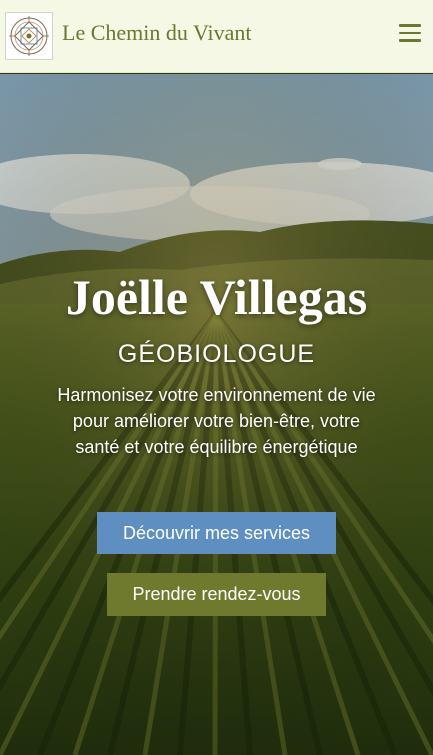  What do you see at coordinates (216, 594) in the screenshot?
I see `book-appointment-button: Prendre rendez-vous` at bounding box center [216, 594].